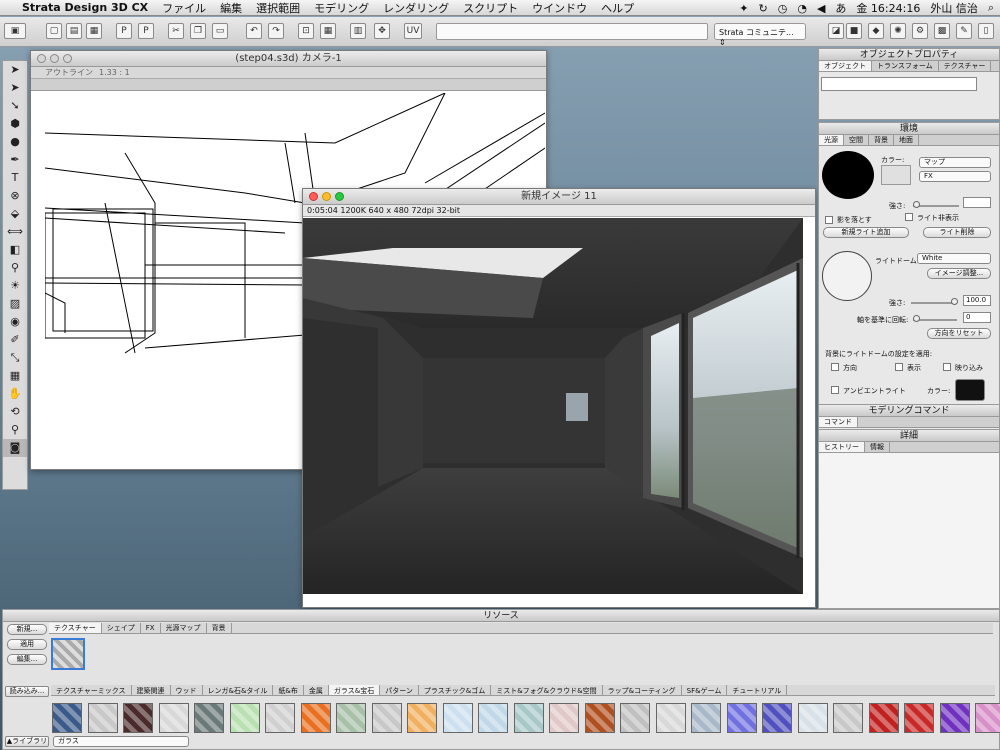  Describe the element at coordinates (27, 741) in the screenshot. I see `library-button: ▲ライブラリ` at that location.